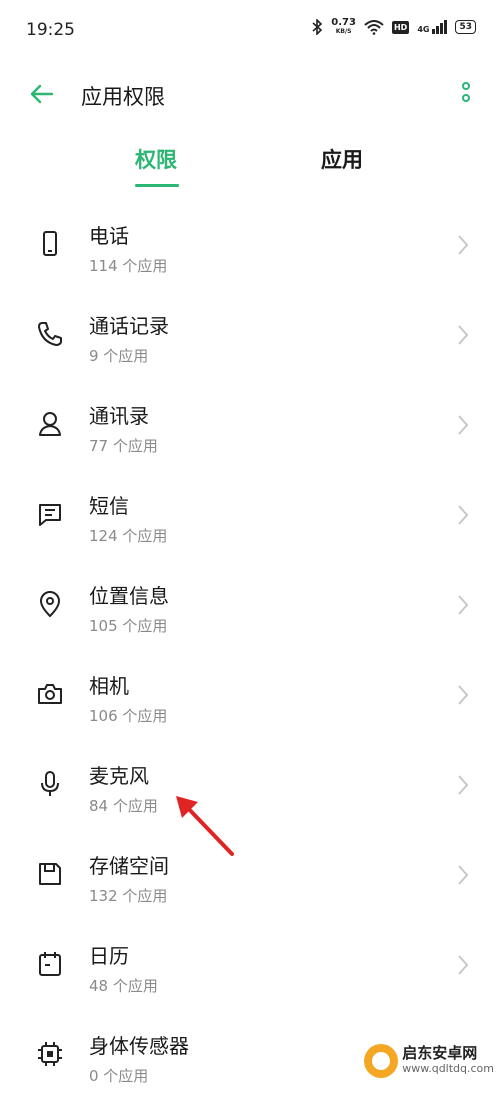 The image size is (500, 1100). What do you see at coordinates (109, 686) in the screenshot?
I see `permission-label: 相机` at bounding box center [109, 686].